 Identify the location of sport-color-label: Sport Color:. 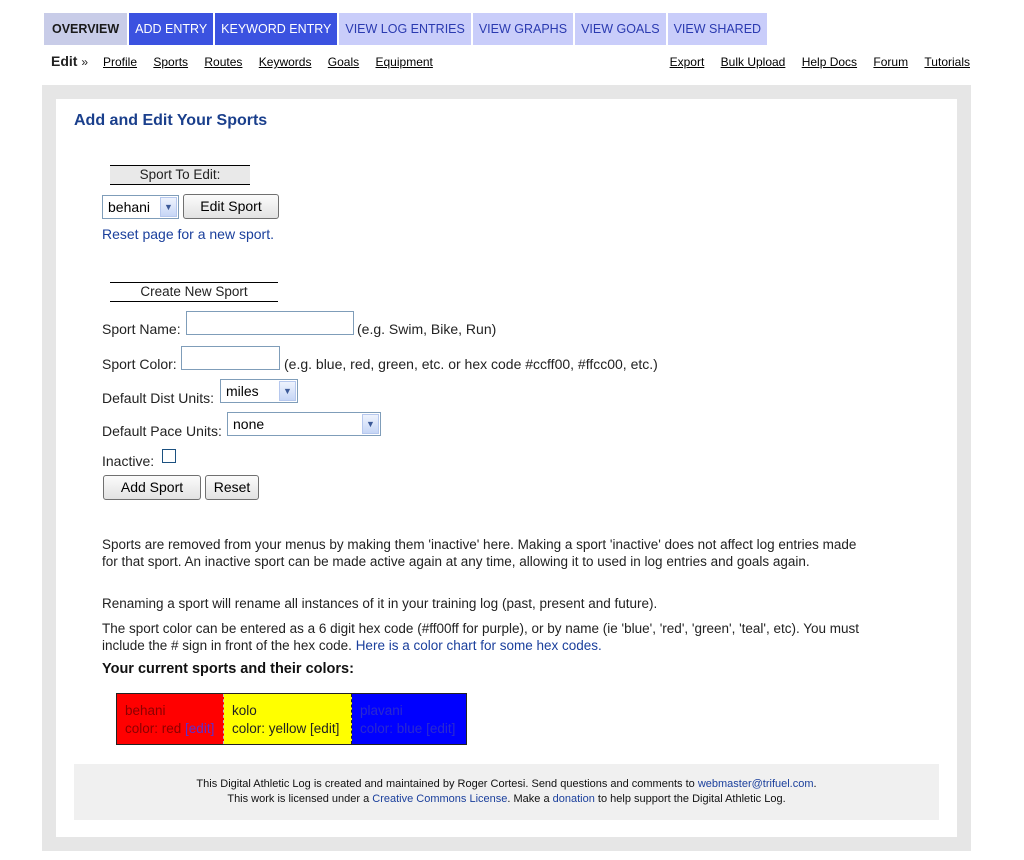
(139, 364).